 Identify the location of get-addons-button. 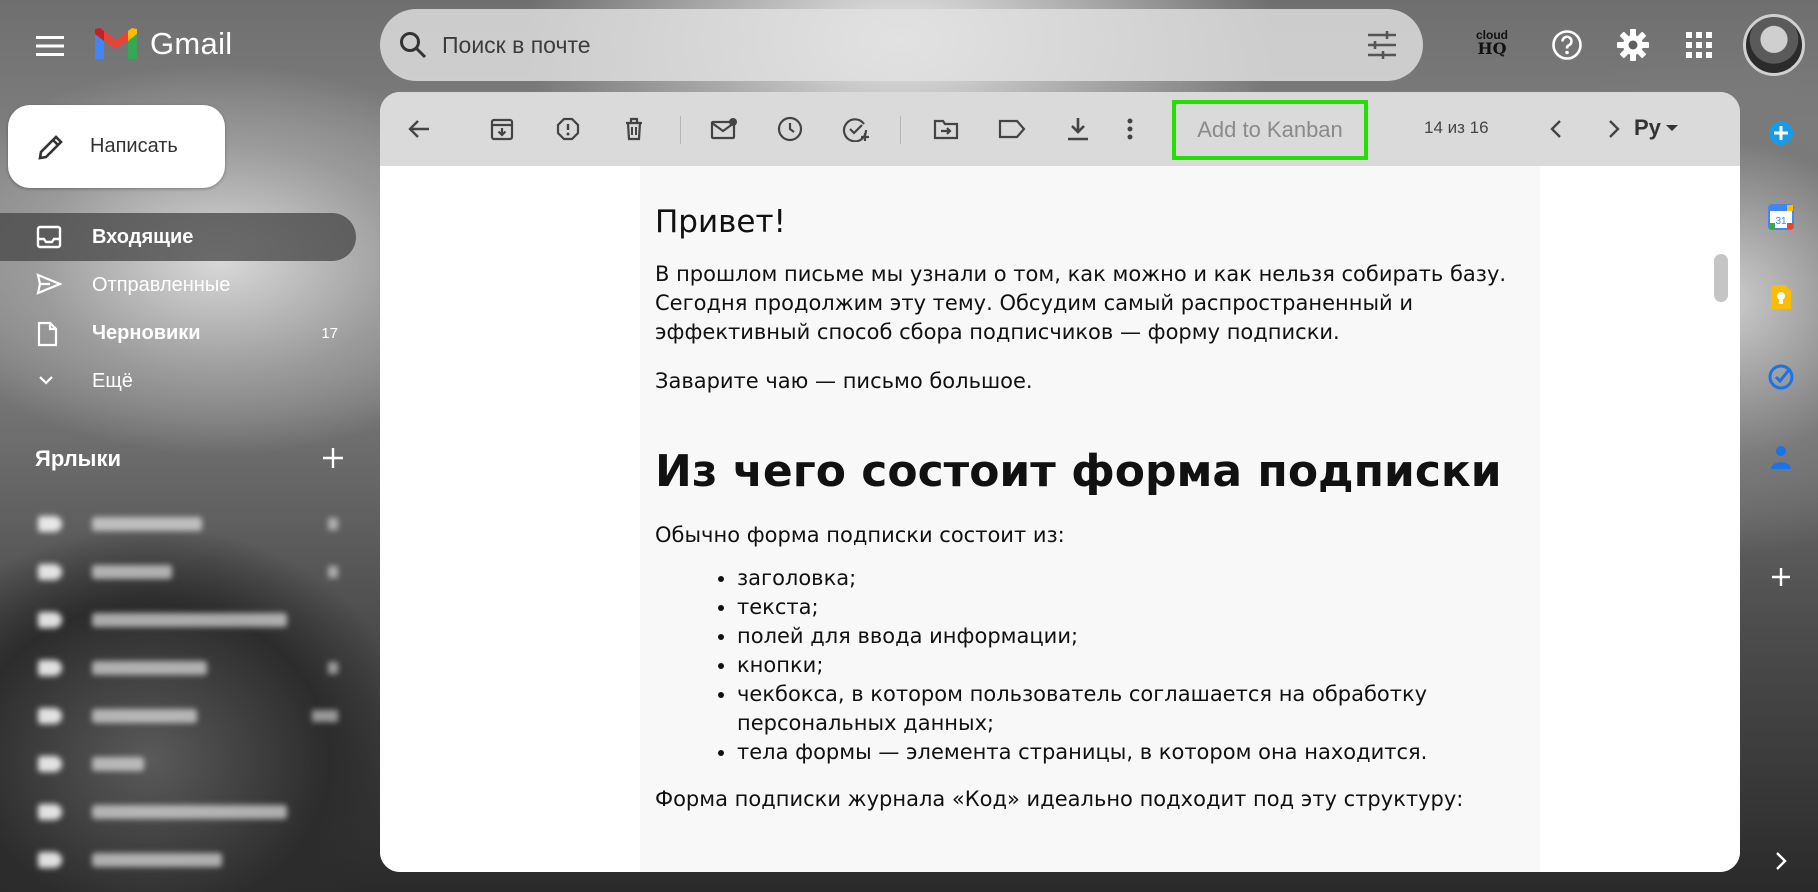
(1781, 577).